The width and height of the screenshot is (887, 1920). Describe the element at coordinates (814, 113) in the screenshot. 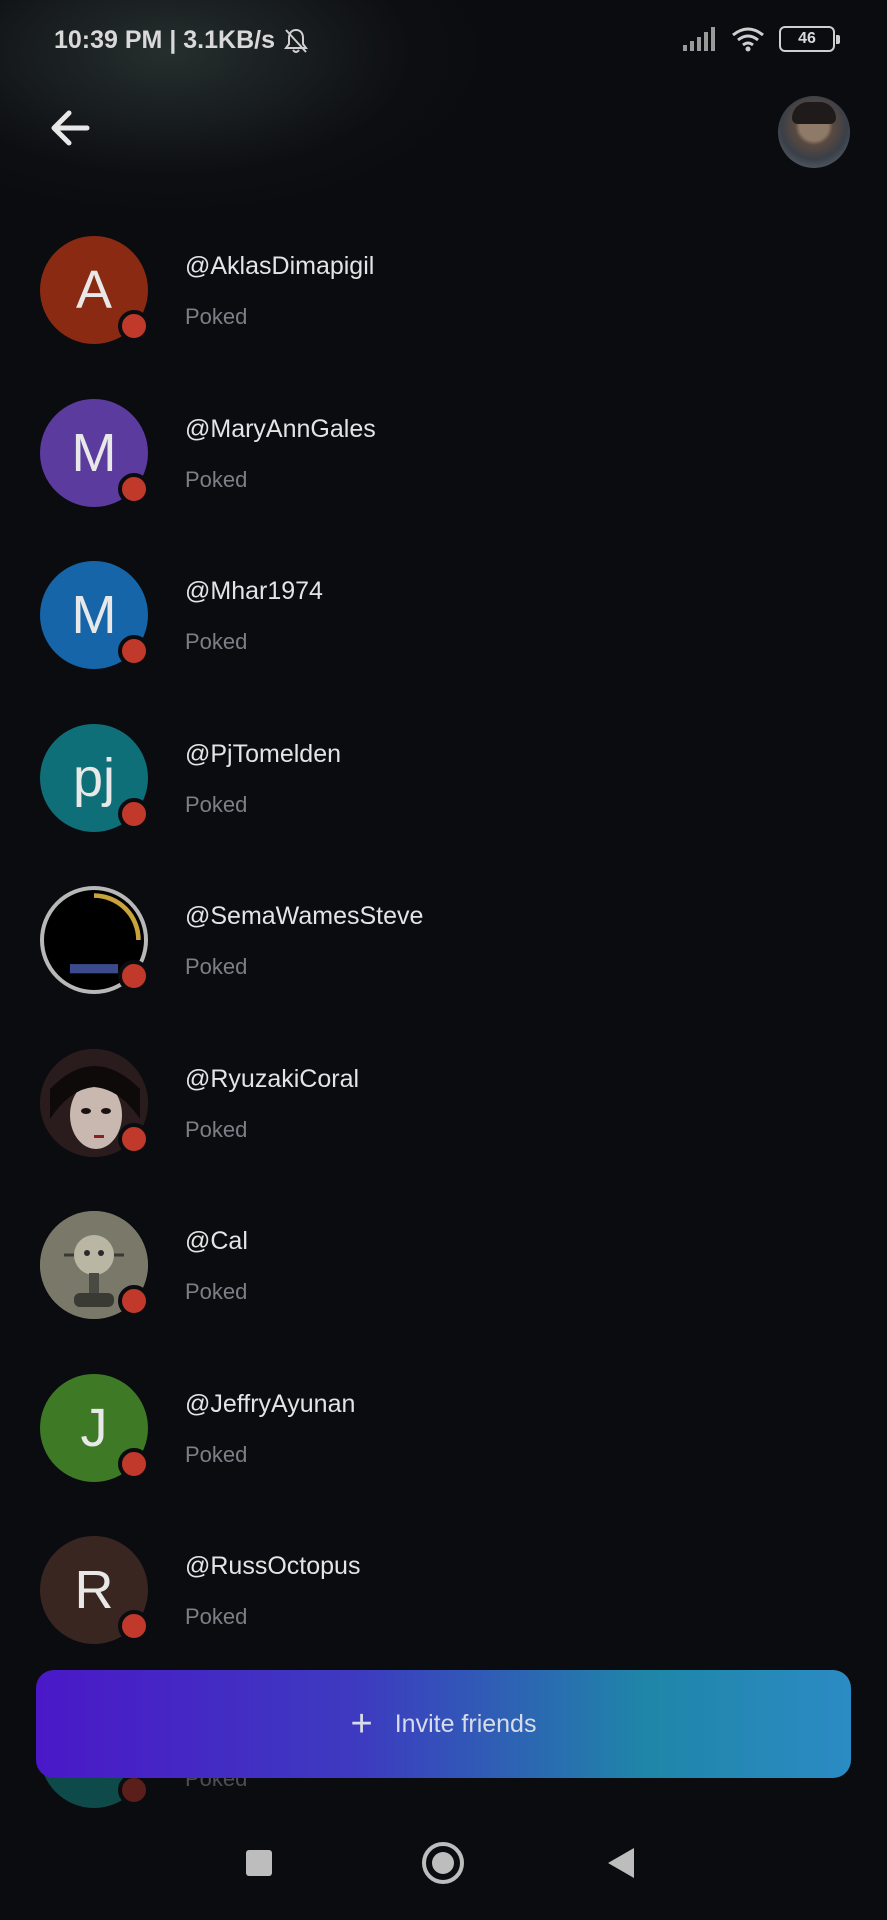

I see `avatar-photo` at that location.